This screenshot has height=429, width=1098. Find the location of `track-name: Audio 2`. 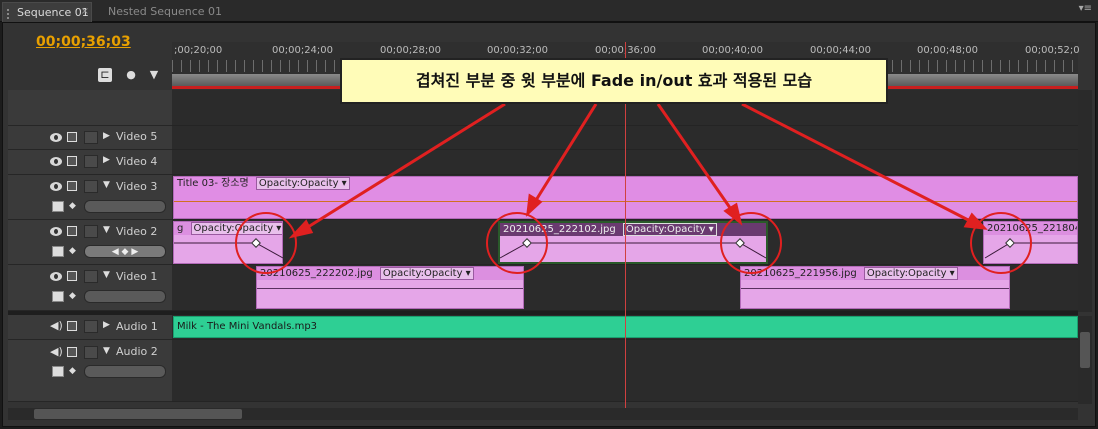

track-name: Audio 2 is located at coordinates (137, 351).